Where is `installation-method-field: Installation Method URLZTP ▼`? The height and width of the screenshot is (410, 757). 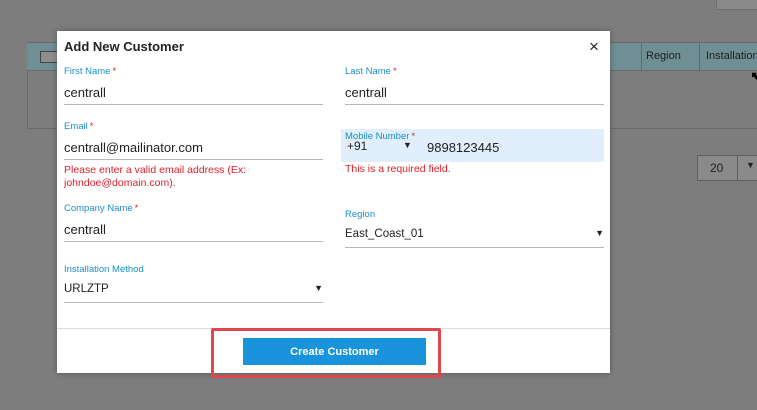
installation-method-field: Installation Method URLZTP ▼ is located at coordinates (193, 283).